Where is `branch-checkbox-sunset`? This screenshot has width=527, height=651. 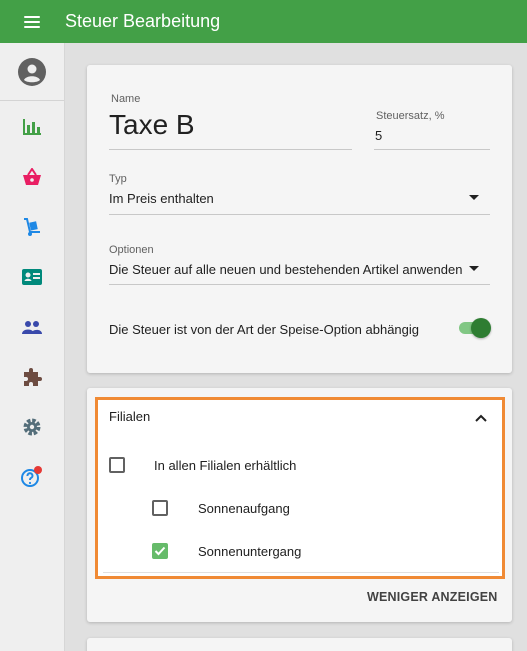
branch-checkbox-sunset is located at coordinates (160, 551).